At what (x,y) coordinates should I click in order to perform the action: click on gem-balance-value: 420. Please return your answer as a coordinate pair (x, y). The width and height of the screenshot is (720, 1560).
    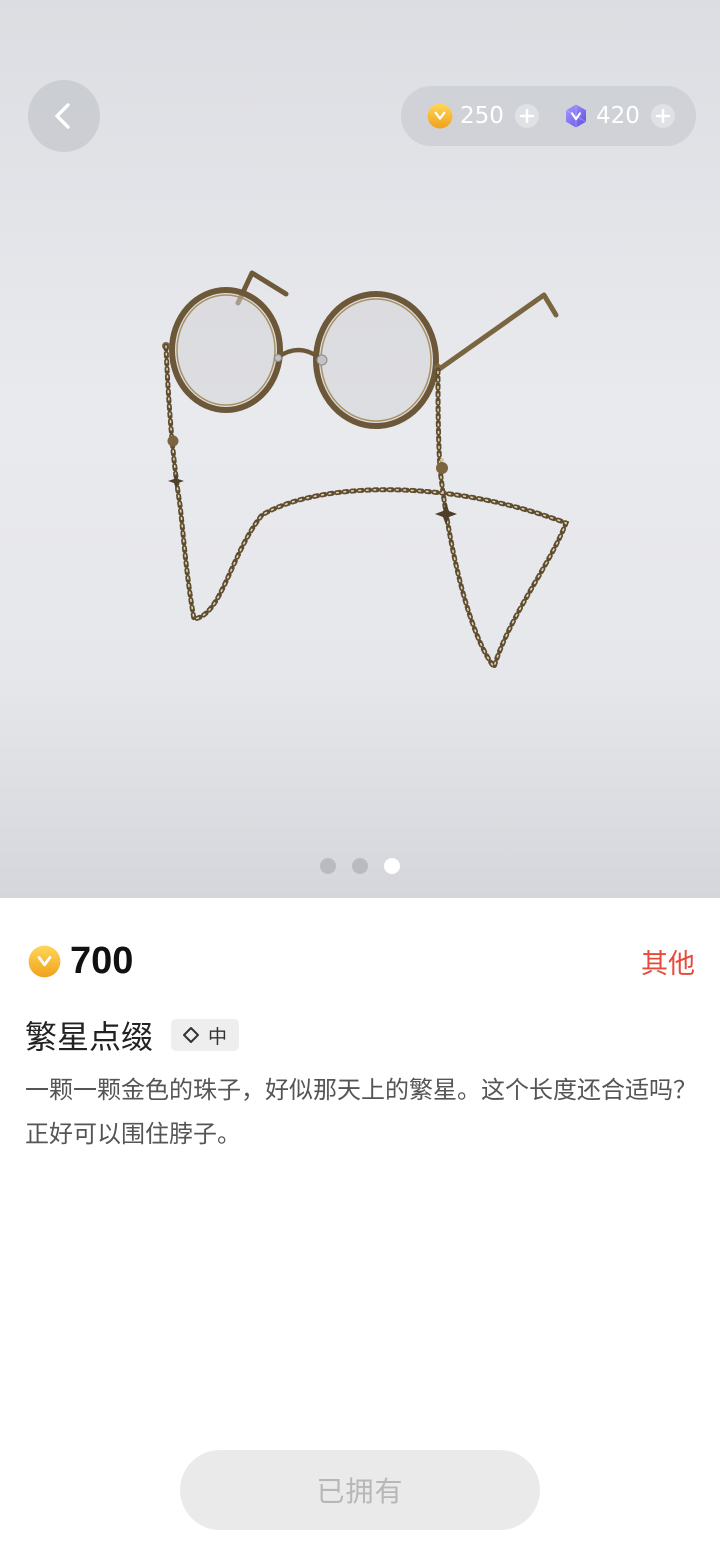
    Looking at the image, I should click on (618, 116).